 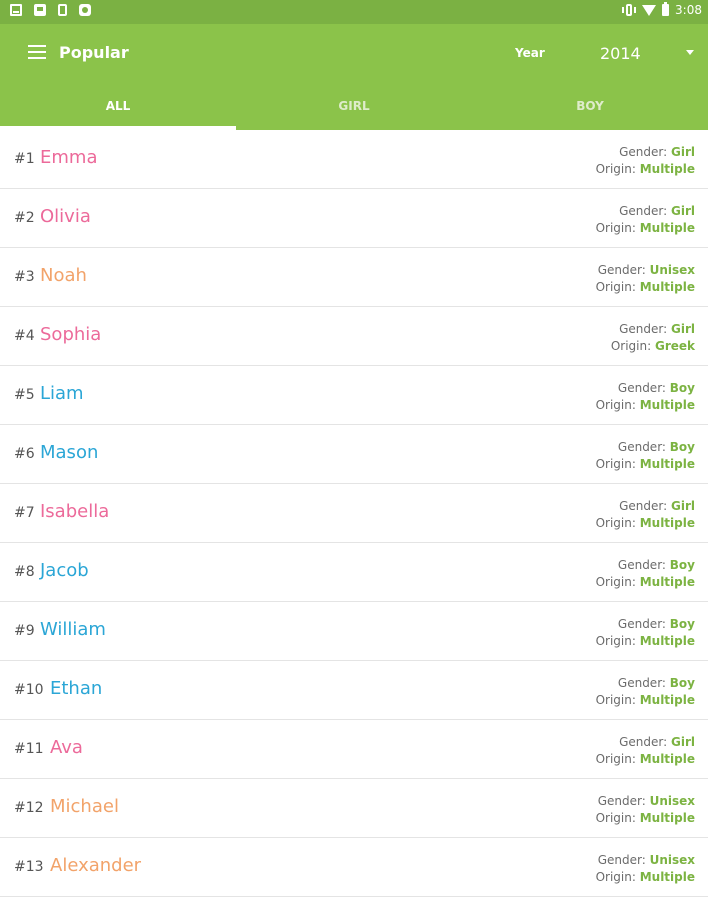 I want to click on tab-girl: GIRL, so click(x=354, y=112).